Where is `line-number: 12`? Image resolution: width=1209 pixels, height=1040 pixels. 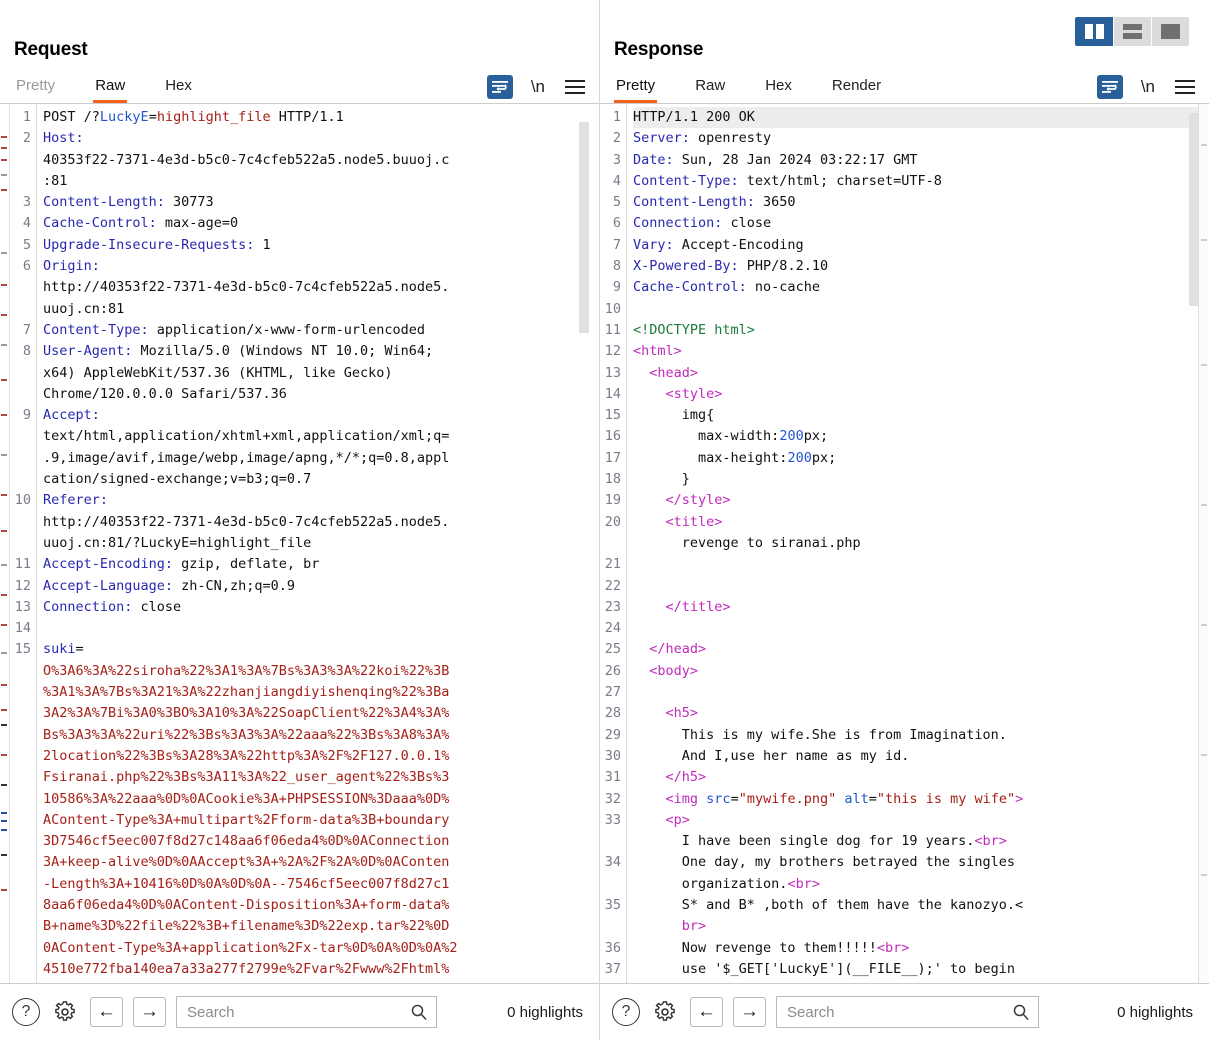
line-number: 12 is located at coordinates (22, 585).